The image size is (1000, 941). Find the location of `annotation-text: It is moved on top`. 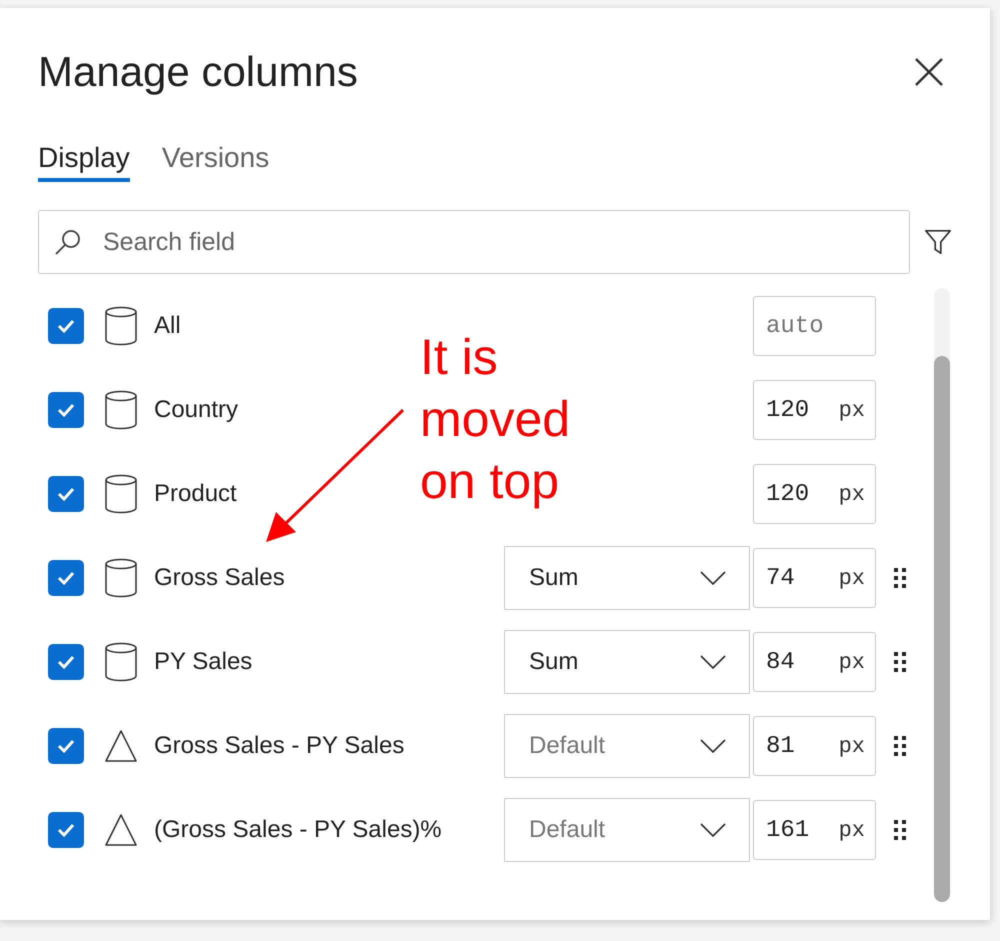

annotation-text: It is moved on top is located at coordinates (496, 419).